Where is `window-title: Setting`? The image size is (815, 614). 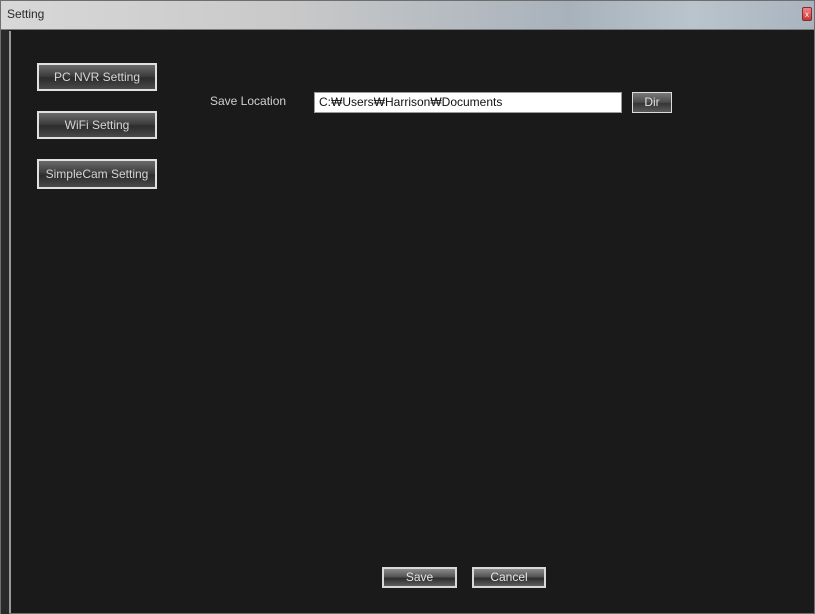 window-title: Setting is located at coordinates (26, 14).